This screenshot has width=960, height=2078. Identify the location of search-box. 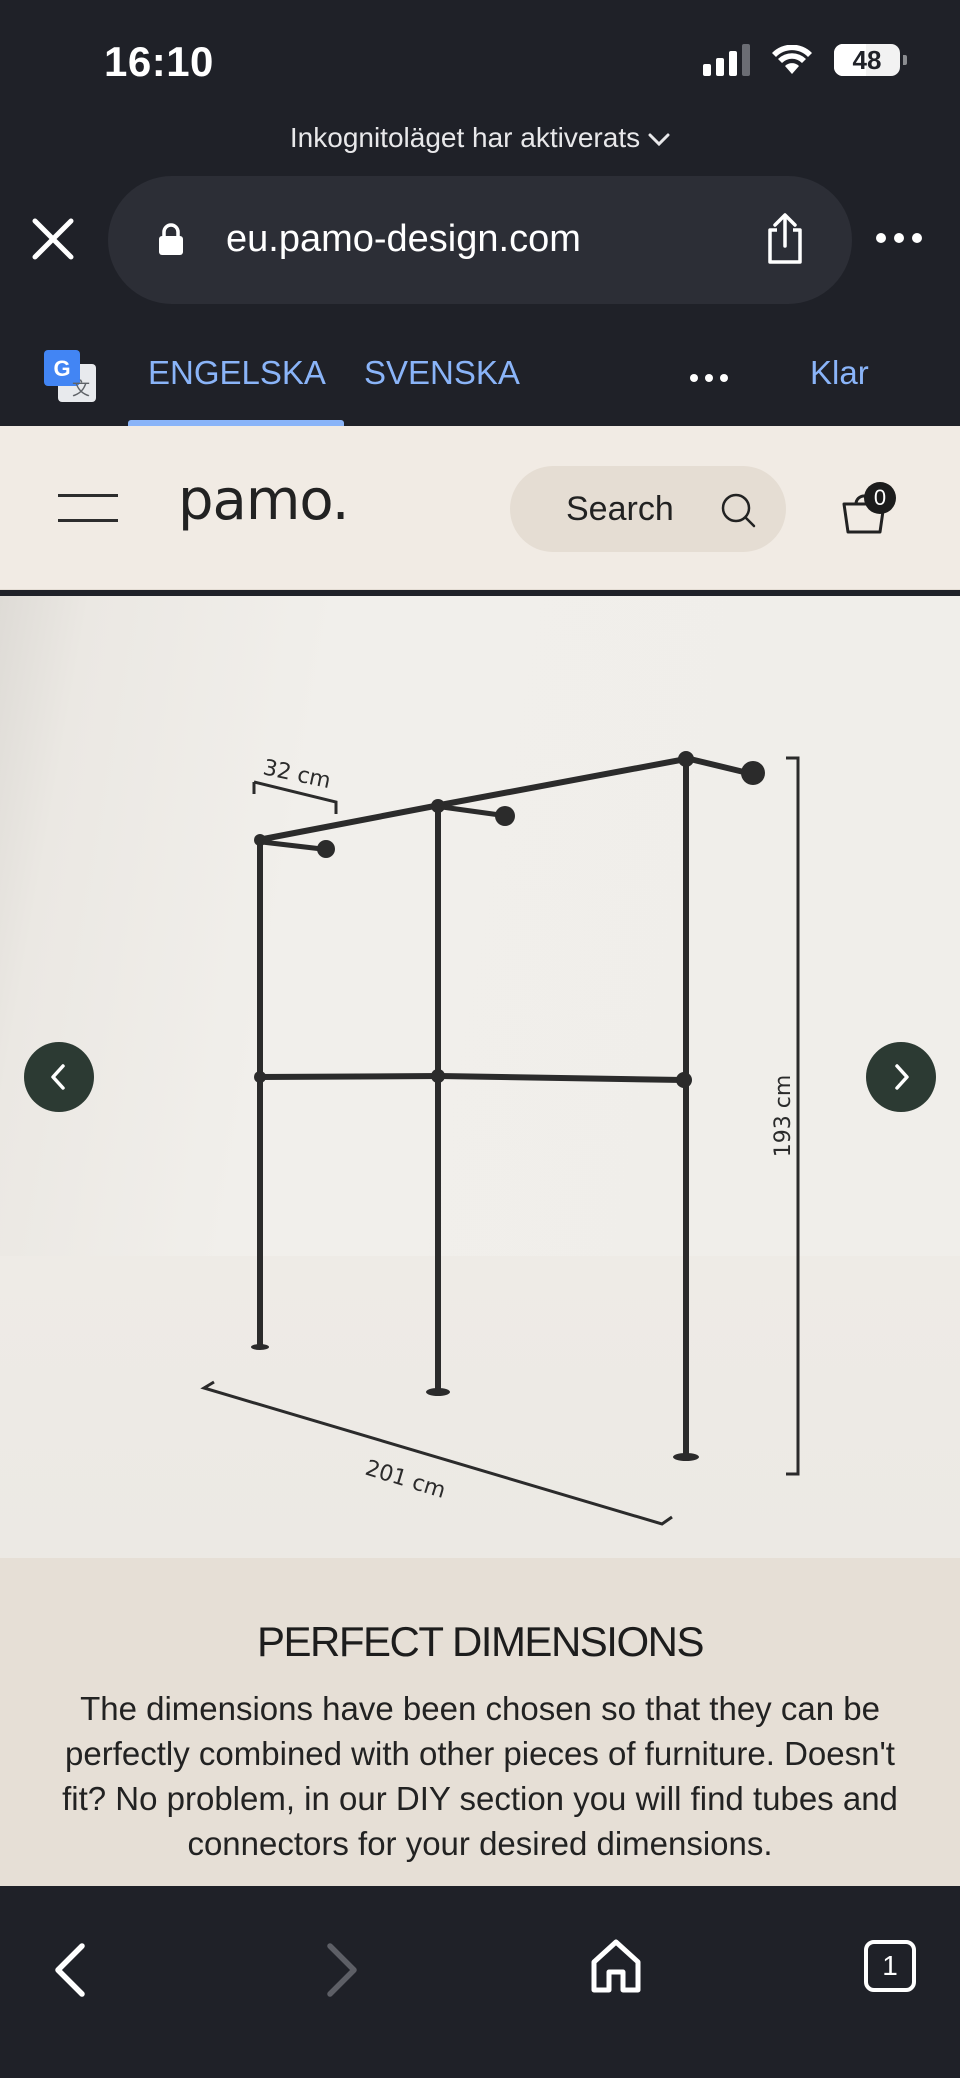
(648, 509).